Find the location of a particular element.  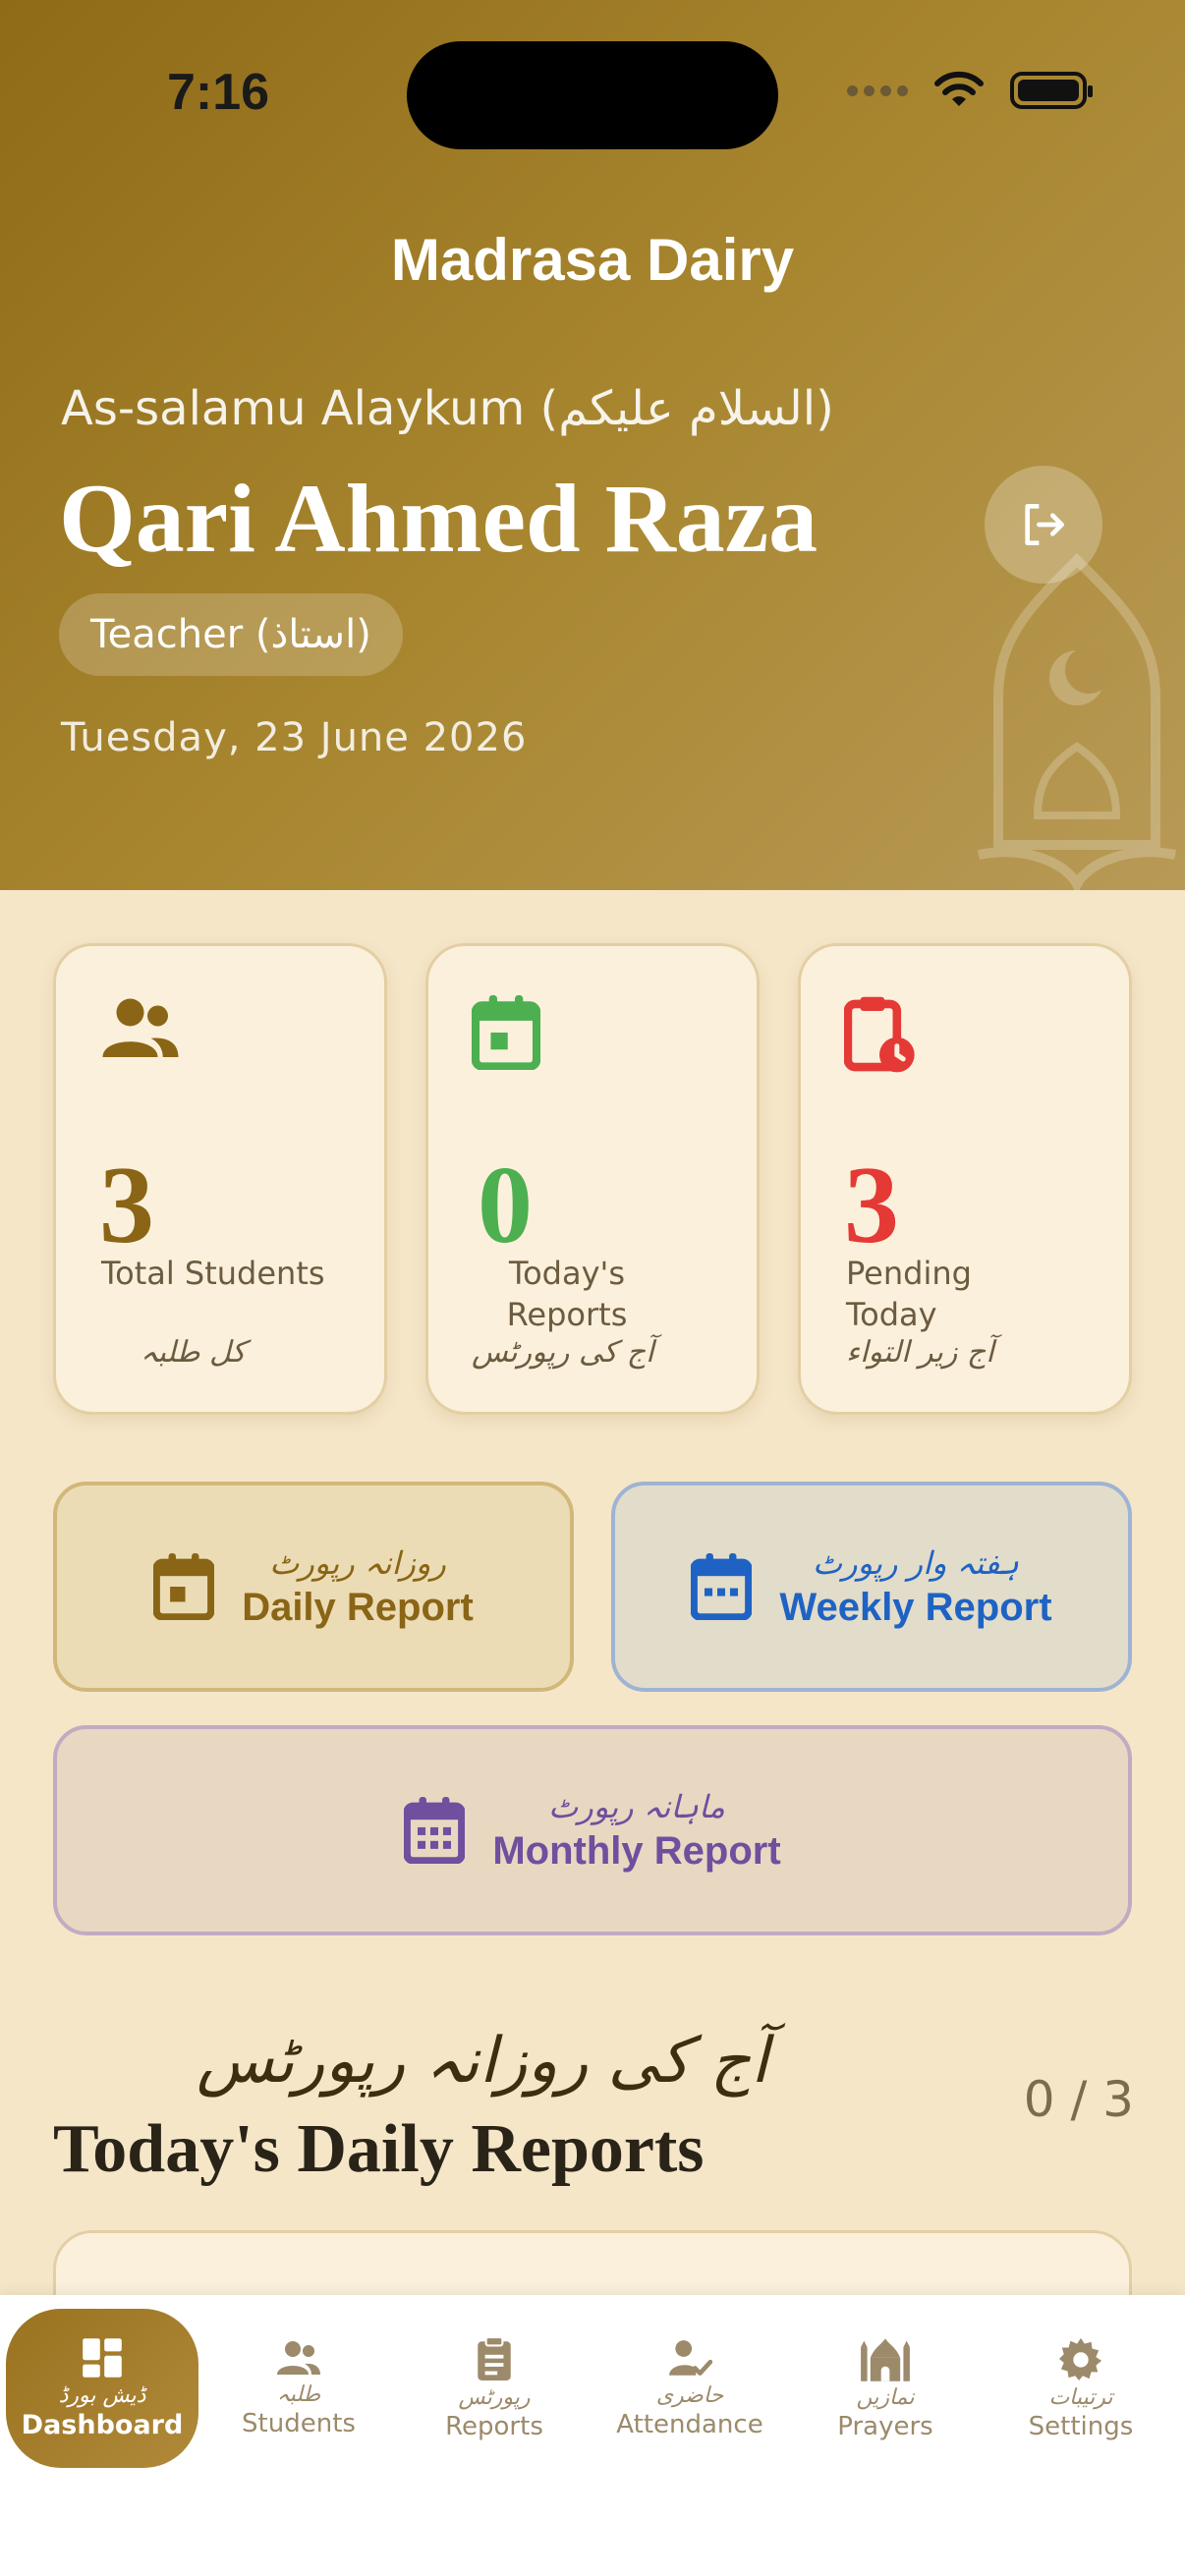

greeting: As-salamu Alaykum (السلام علیکم) is located at coordinates (448, 408).